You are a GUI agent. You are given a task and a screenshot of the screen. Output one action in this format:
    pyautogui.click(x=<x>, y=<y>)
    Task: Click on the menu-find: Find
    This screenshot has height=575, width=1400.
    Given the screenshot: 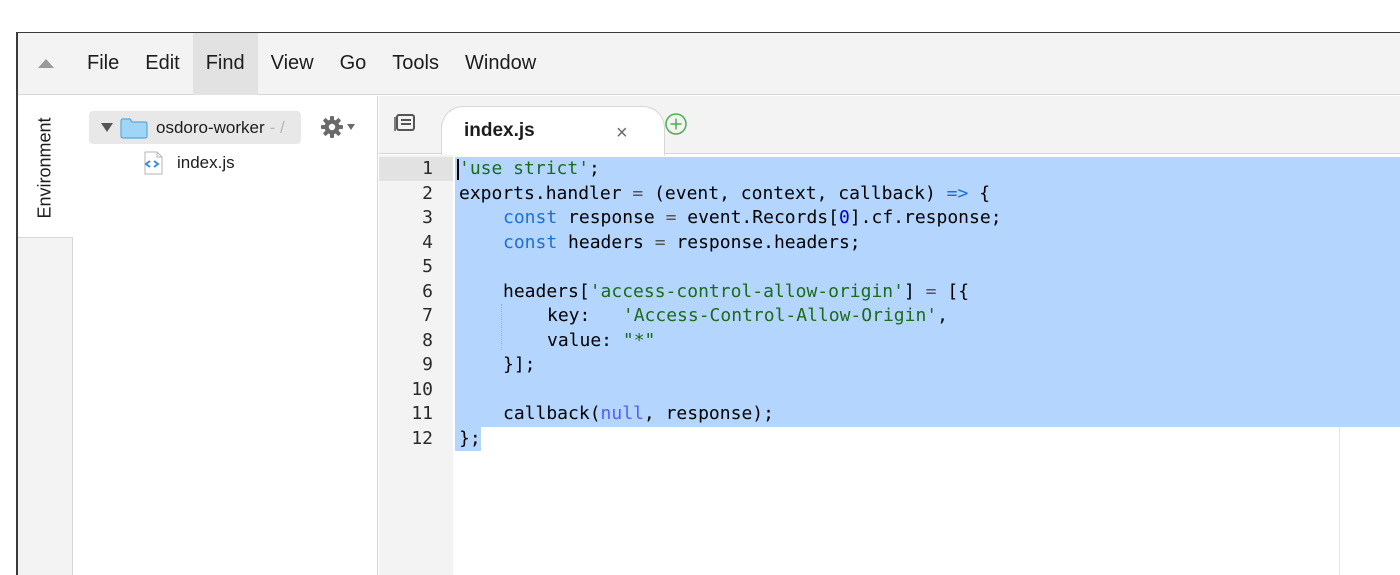 What is the action you would take?
    pyautogui.click(x=225, y=64)
    